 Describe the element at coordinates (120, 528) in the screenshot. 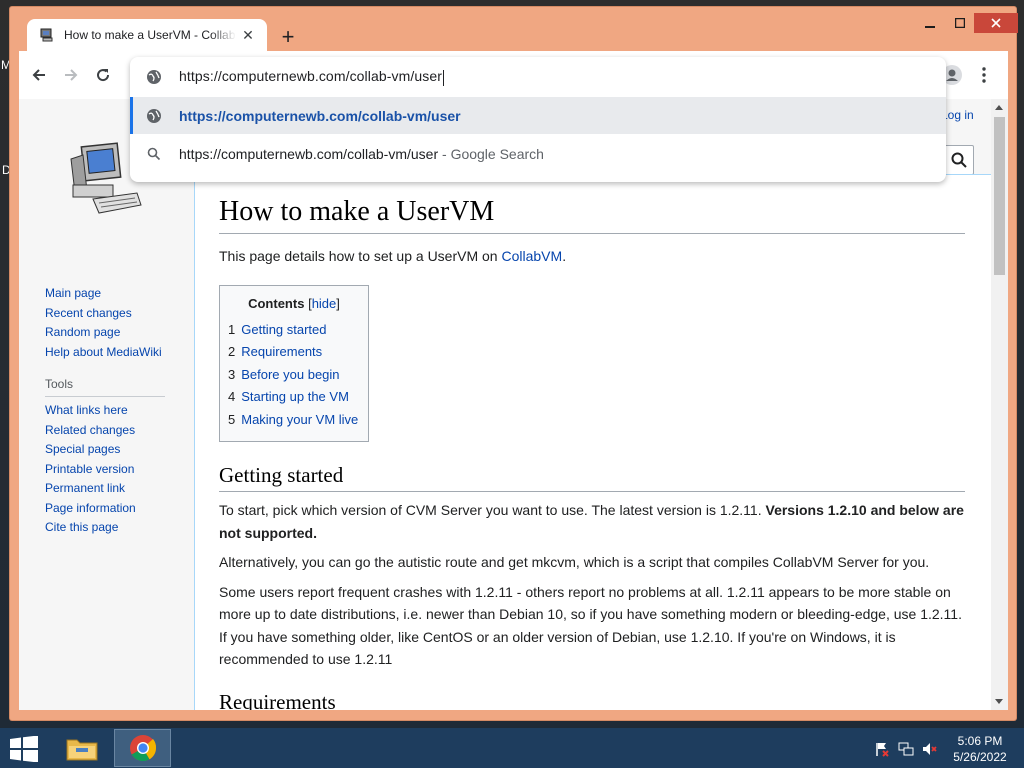

I see `sidebar-link-cite-this-page: Cite this page` at that location.